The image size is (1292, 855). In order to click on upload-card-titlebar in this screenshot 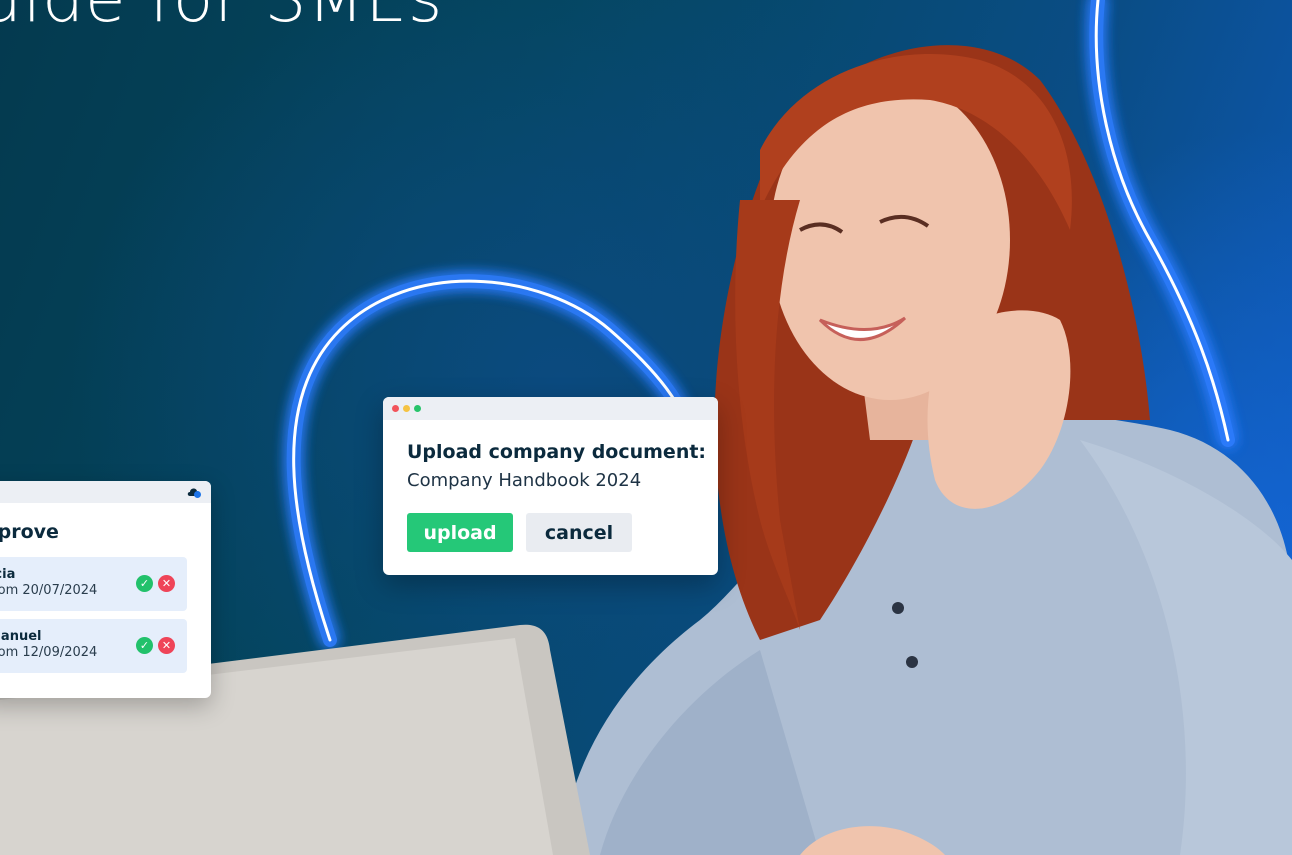, I will do `click(550, 408)`.